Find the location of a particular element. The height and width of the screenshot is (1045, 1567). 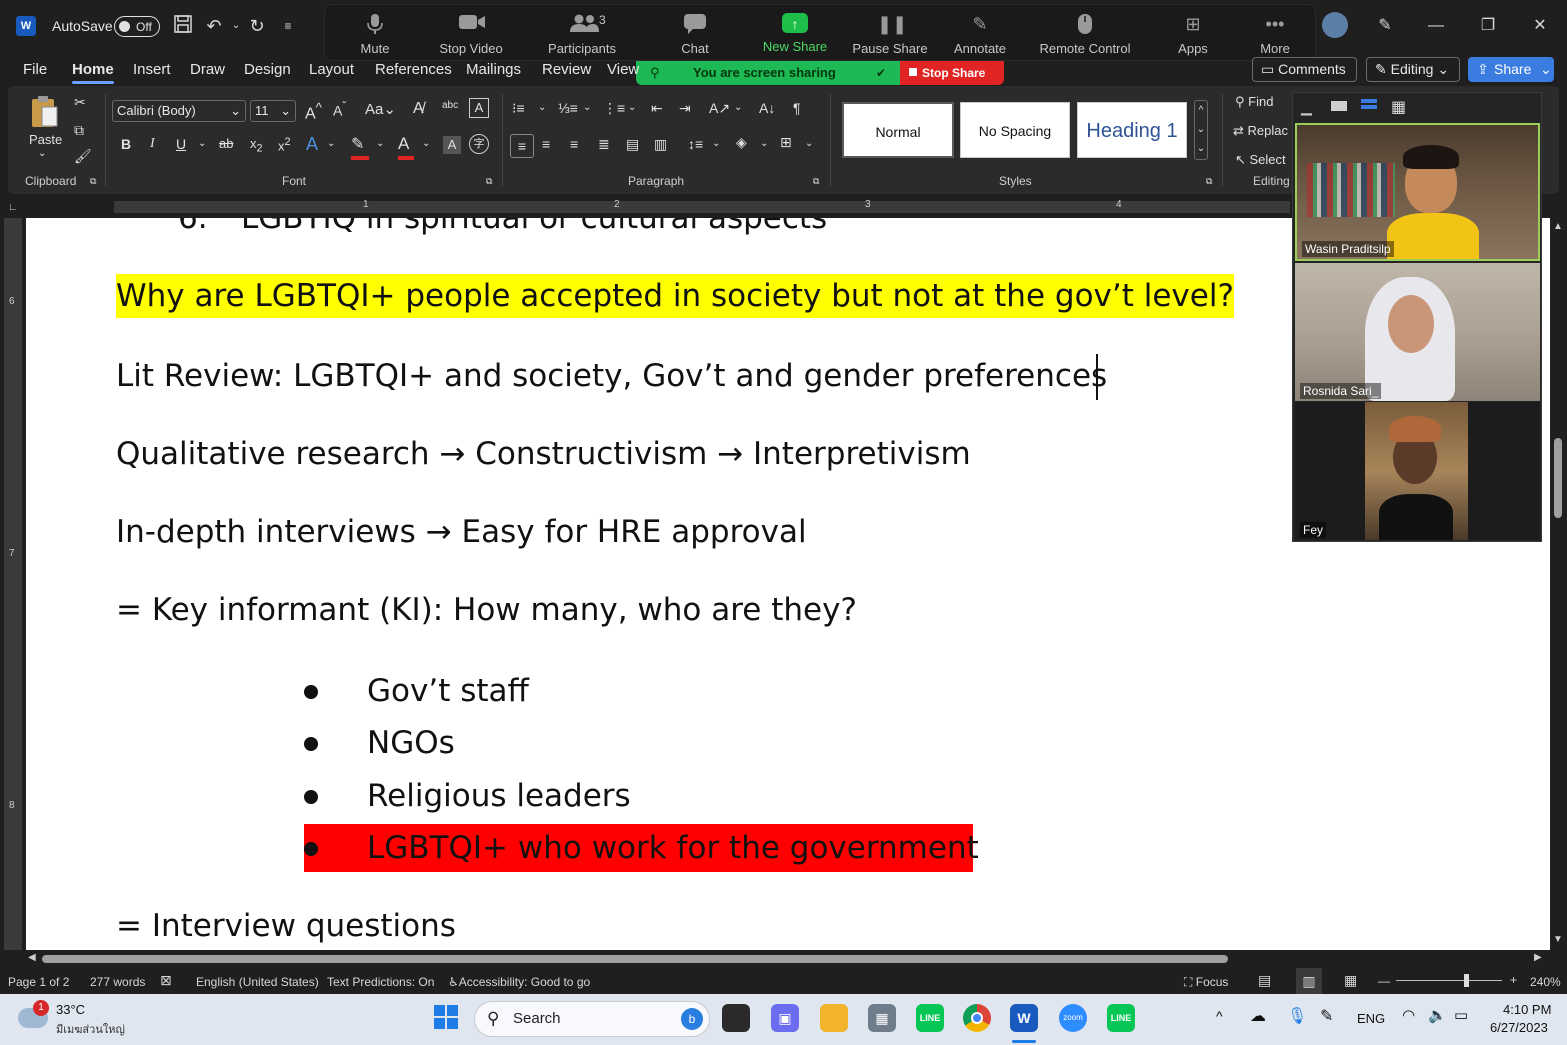

paste-dropdown-icon: ⌄ is located at coordinates (42, 153).